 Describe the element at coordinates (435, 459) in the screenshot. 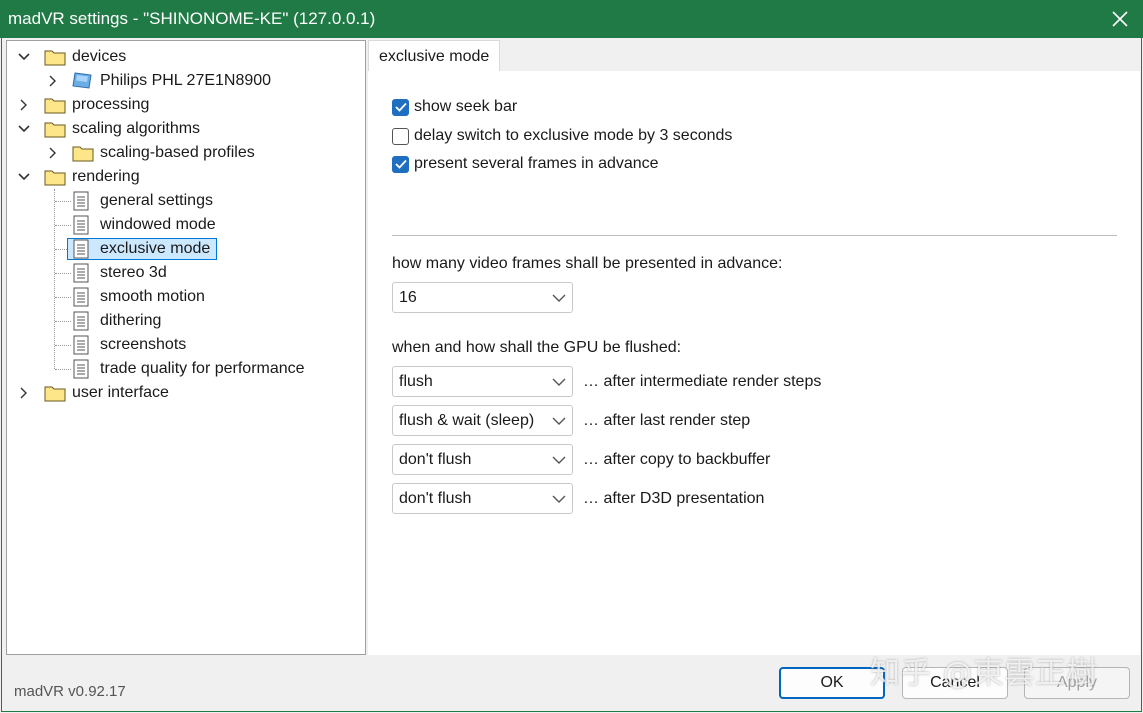

I see `flush-backbuffer-value: don't flush` at that location.